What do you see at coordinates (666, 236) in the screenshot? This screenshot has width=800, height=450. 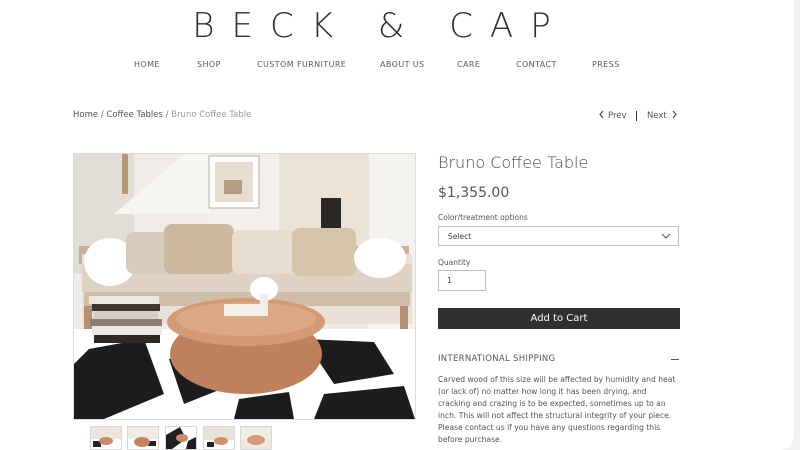 I see `chevron-down-icon` at bounding box center [666, 236].